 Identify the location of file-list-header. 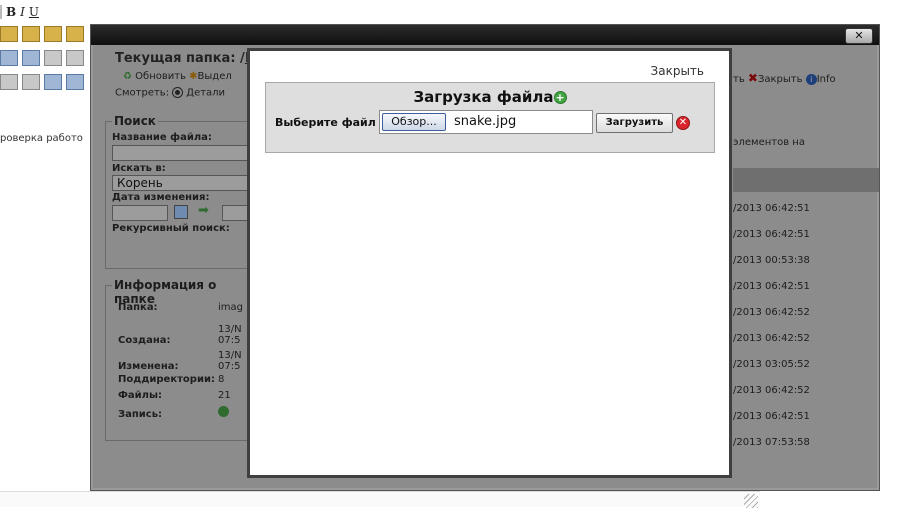
(806, 180).